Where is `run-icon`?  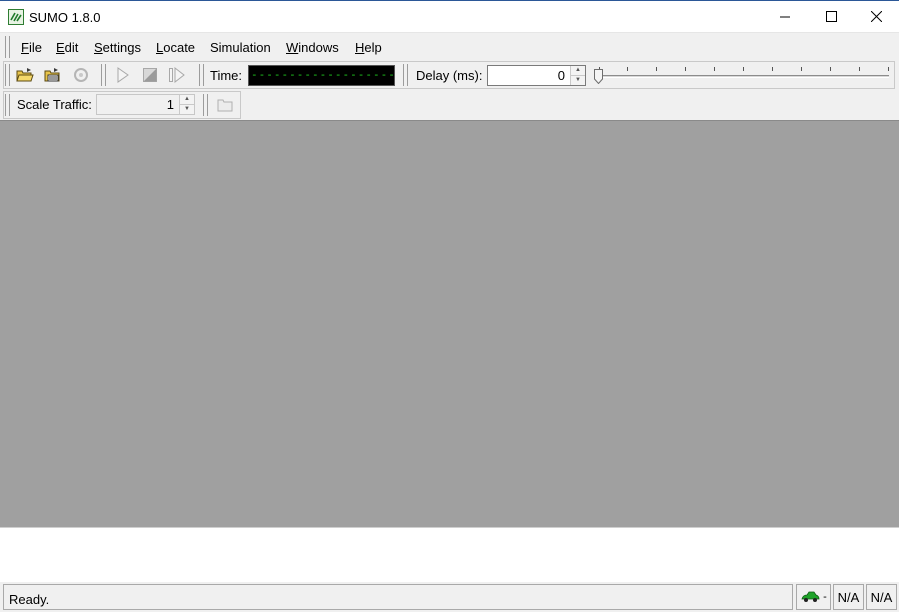 run-icon is located at coordinates (123, 75).